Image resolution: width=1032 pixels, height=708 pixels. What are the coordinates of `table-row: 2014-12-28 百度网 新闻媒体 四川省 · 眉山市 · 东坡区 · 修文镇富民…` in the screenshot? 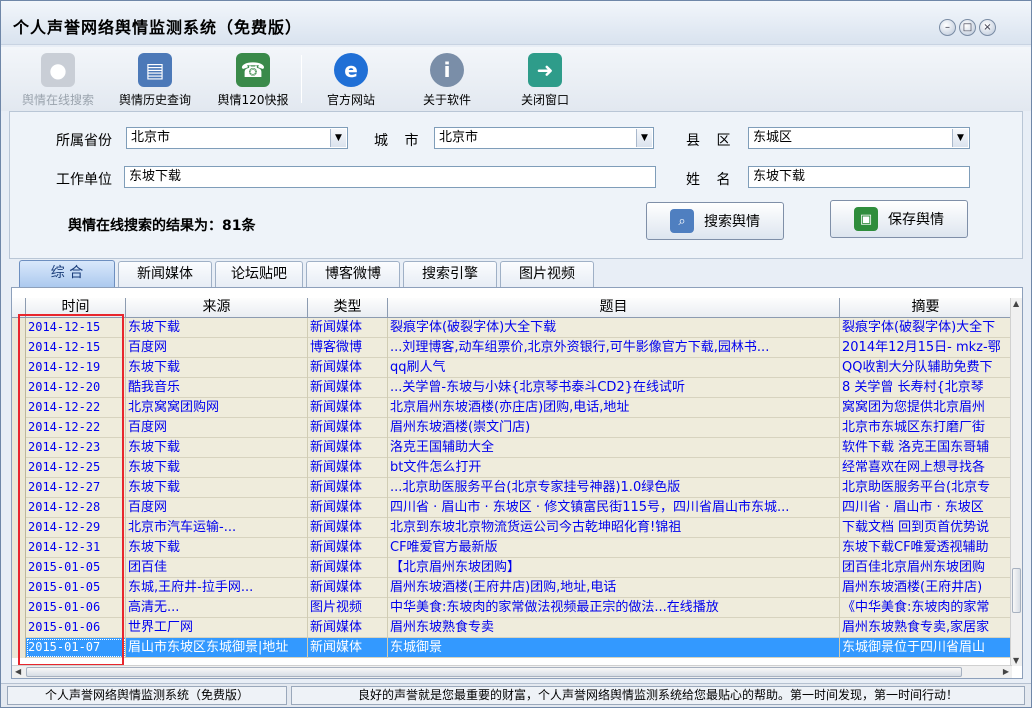 It's located at (512, 508).